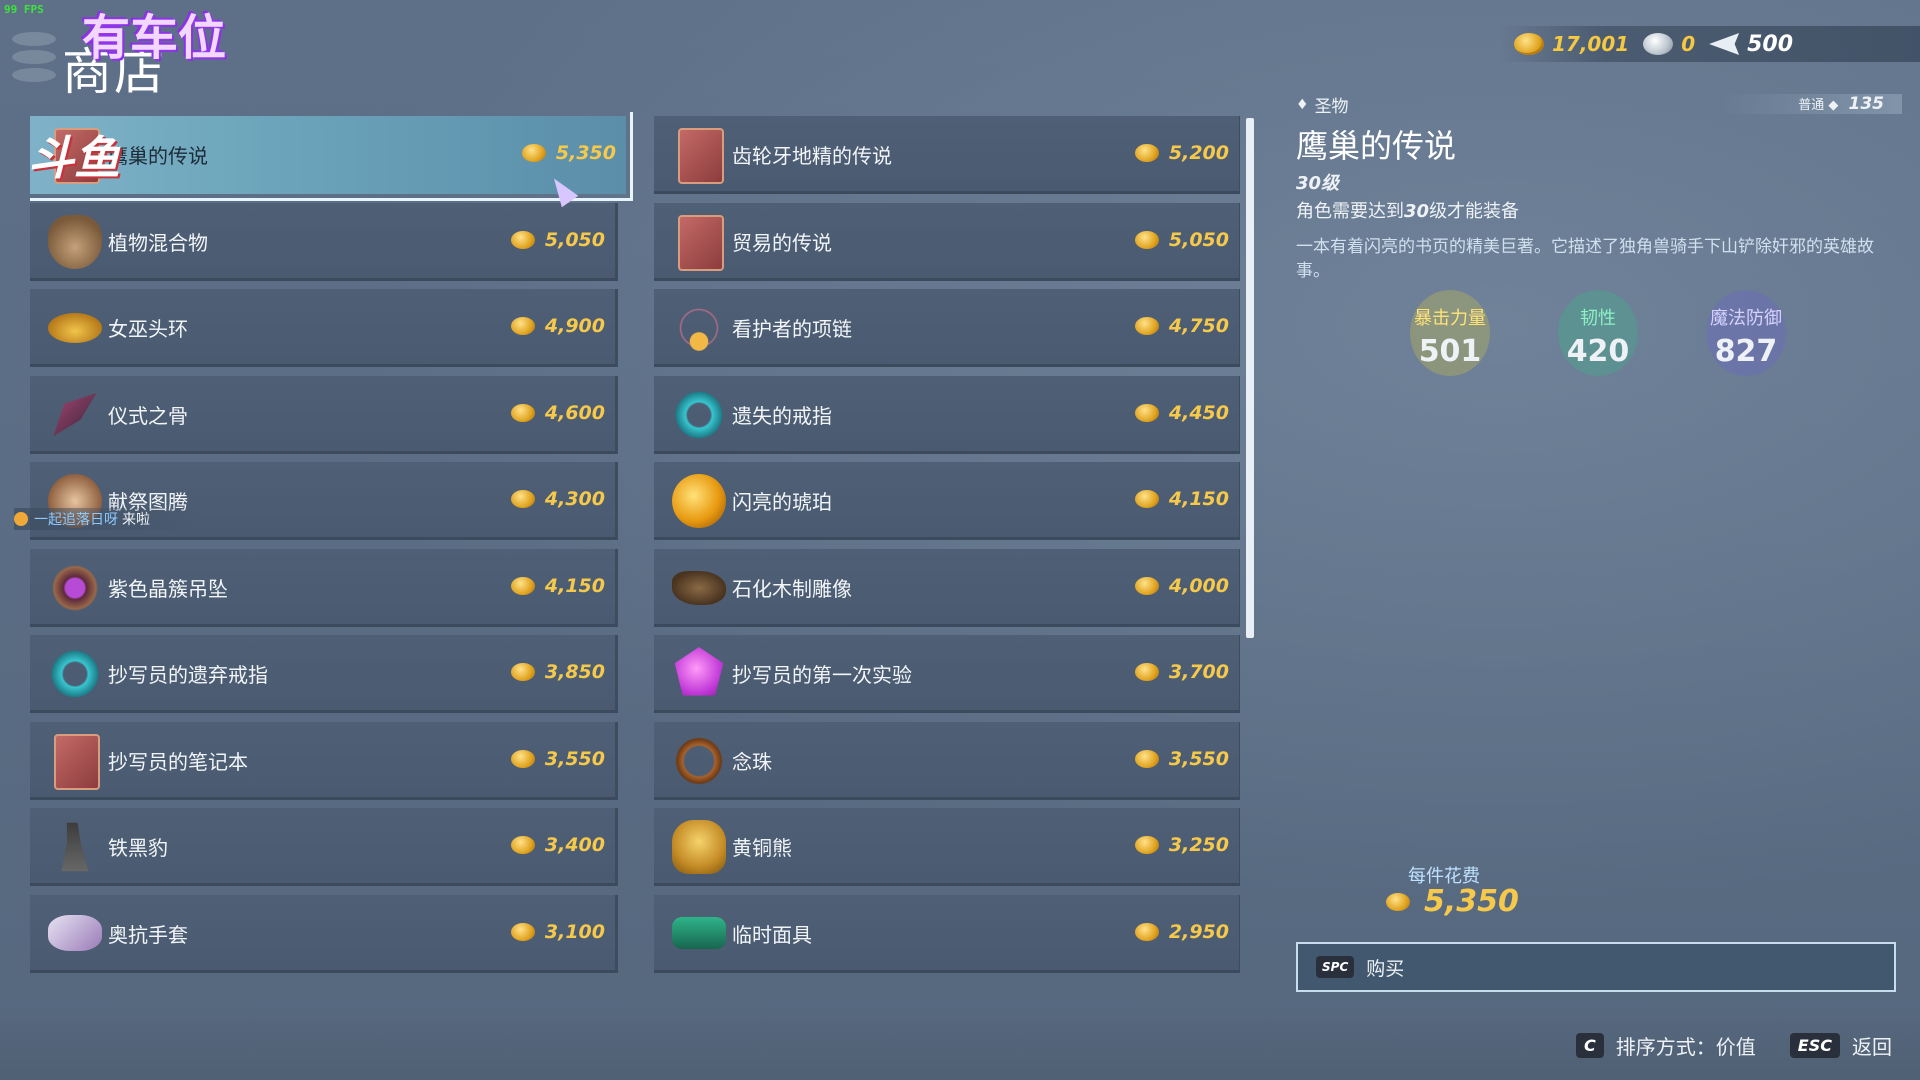 The height and width of the screenshot is (1080, 1920). I want to click on rarity-label: 普通, so click(1811, 105).